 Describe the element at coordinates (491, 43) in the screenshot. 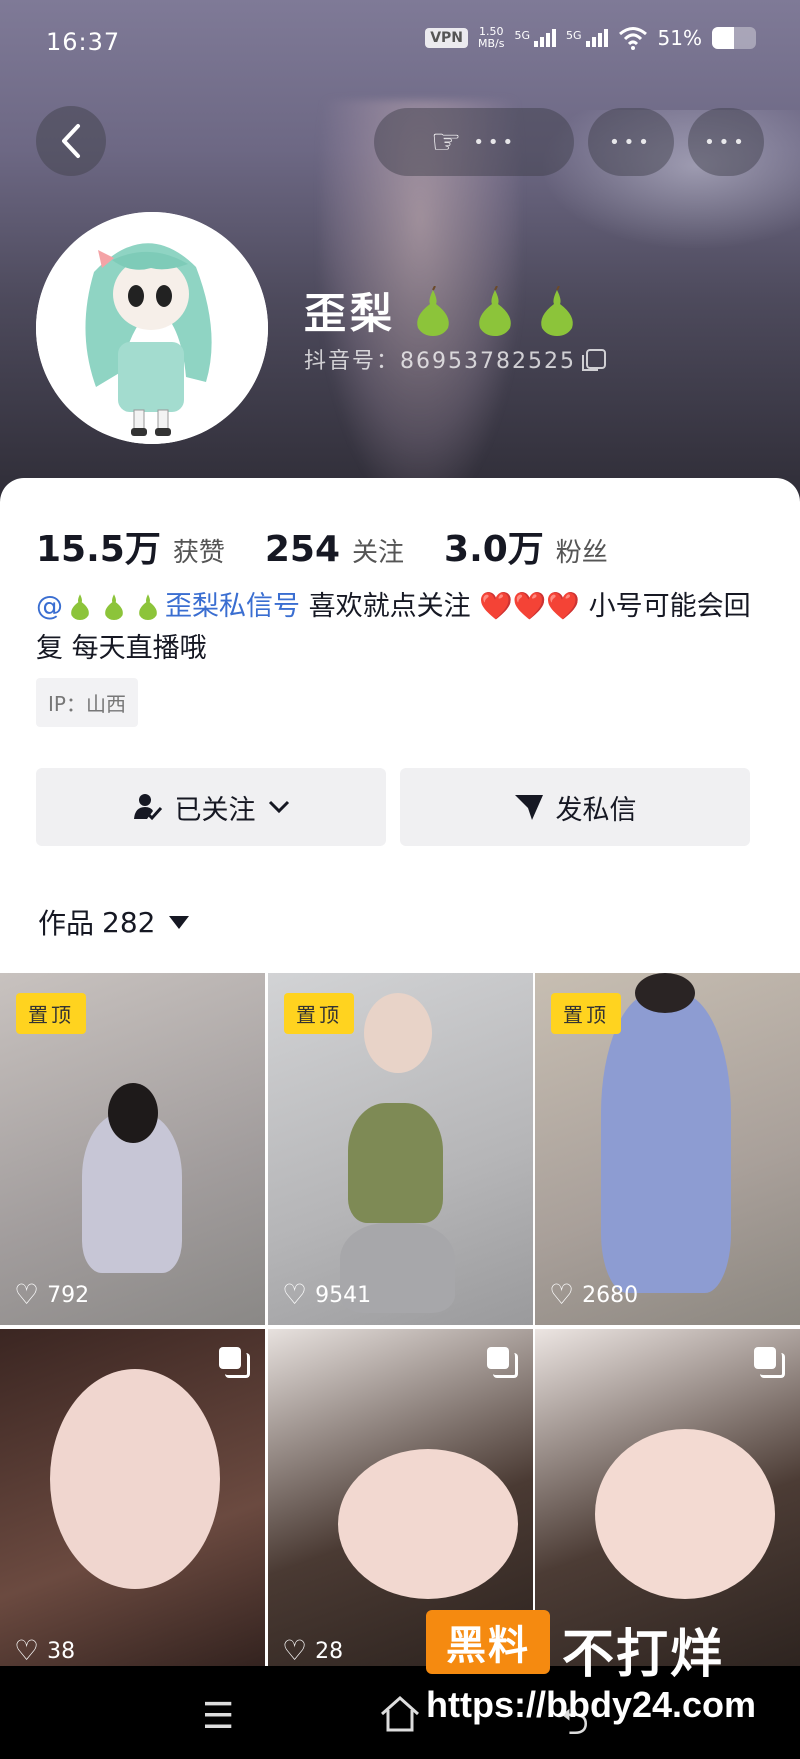

I see `network-speed-unit: MB/s` at that location.